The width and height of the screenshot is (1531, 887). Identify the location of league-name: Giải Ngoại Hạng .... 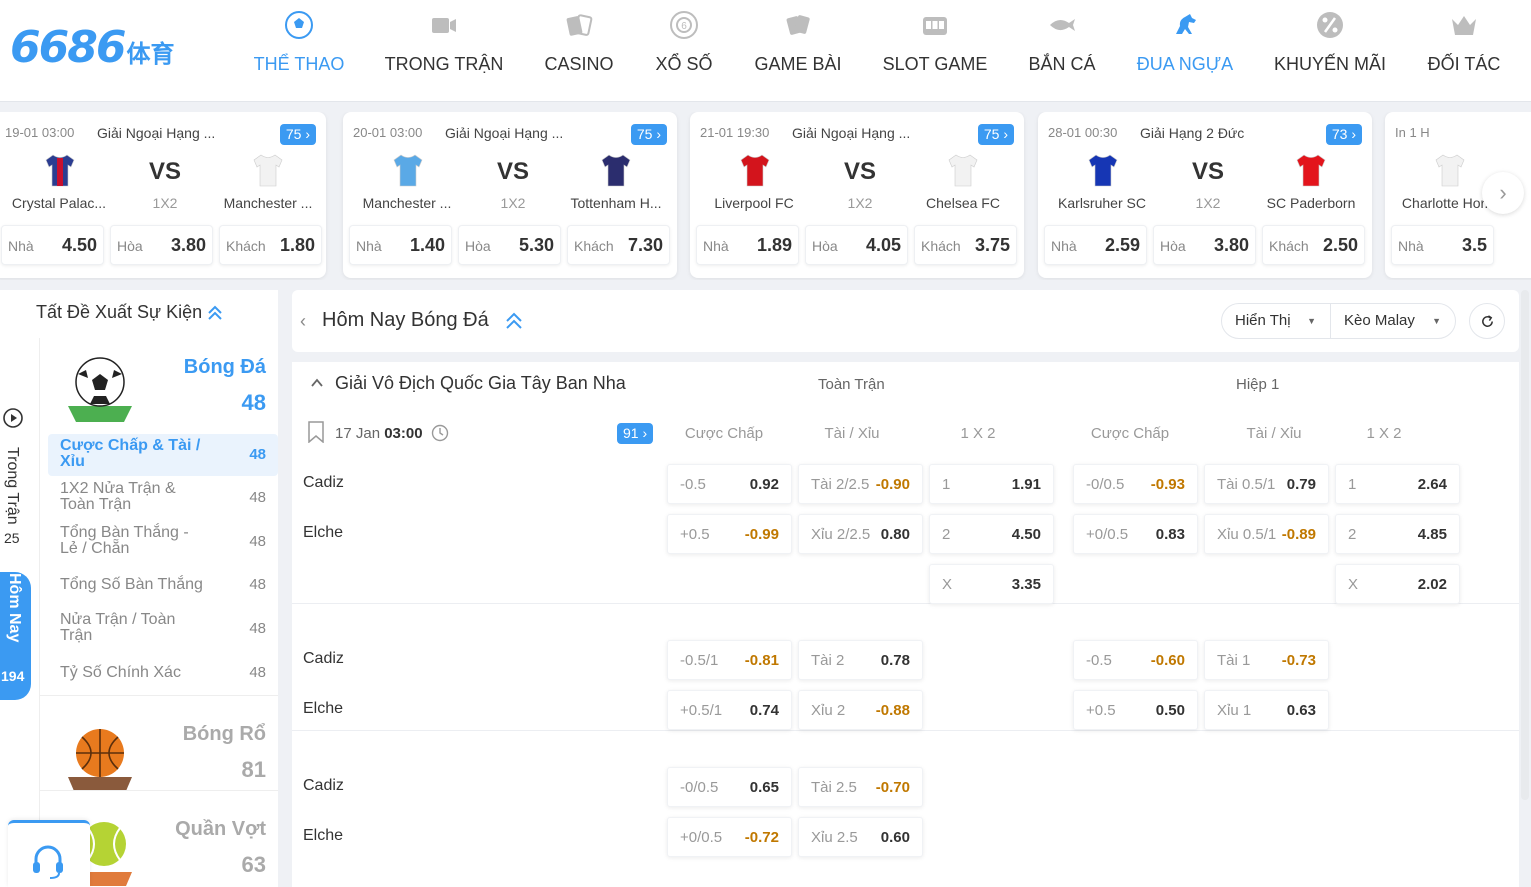
(156, 133).